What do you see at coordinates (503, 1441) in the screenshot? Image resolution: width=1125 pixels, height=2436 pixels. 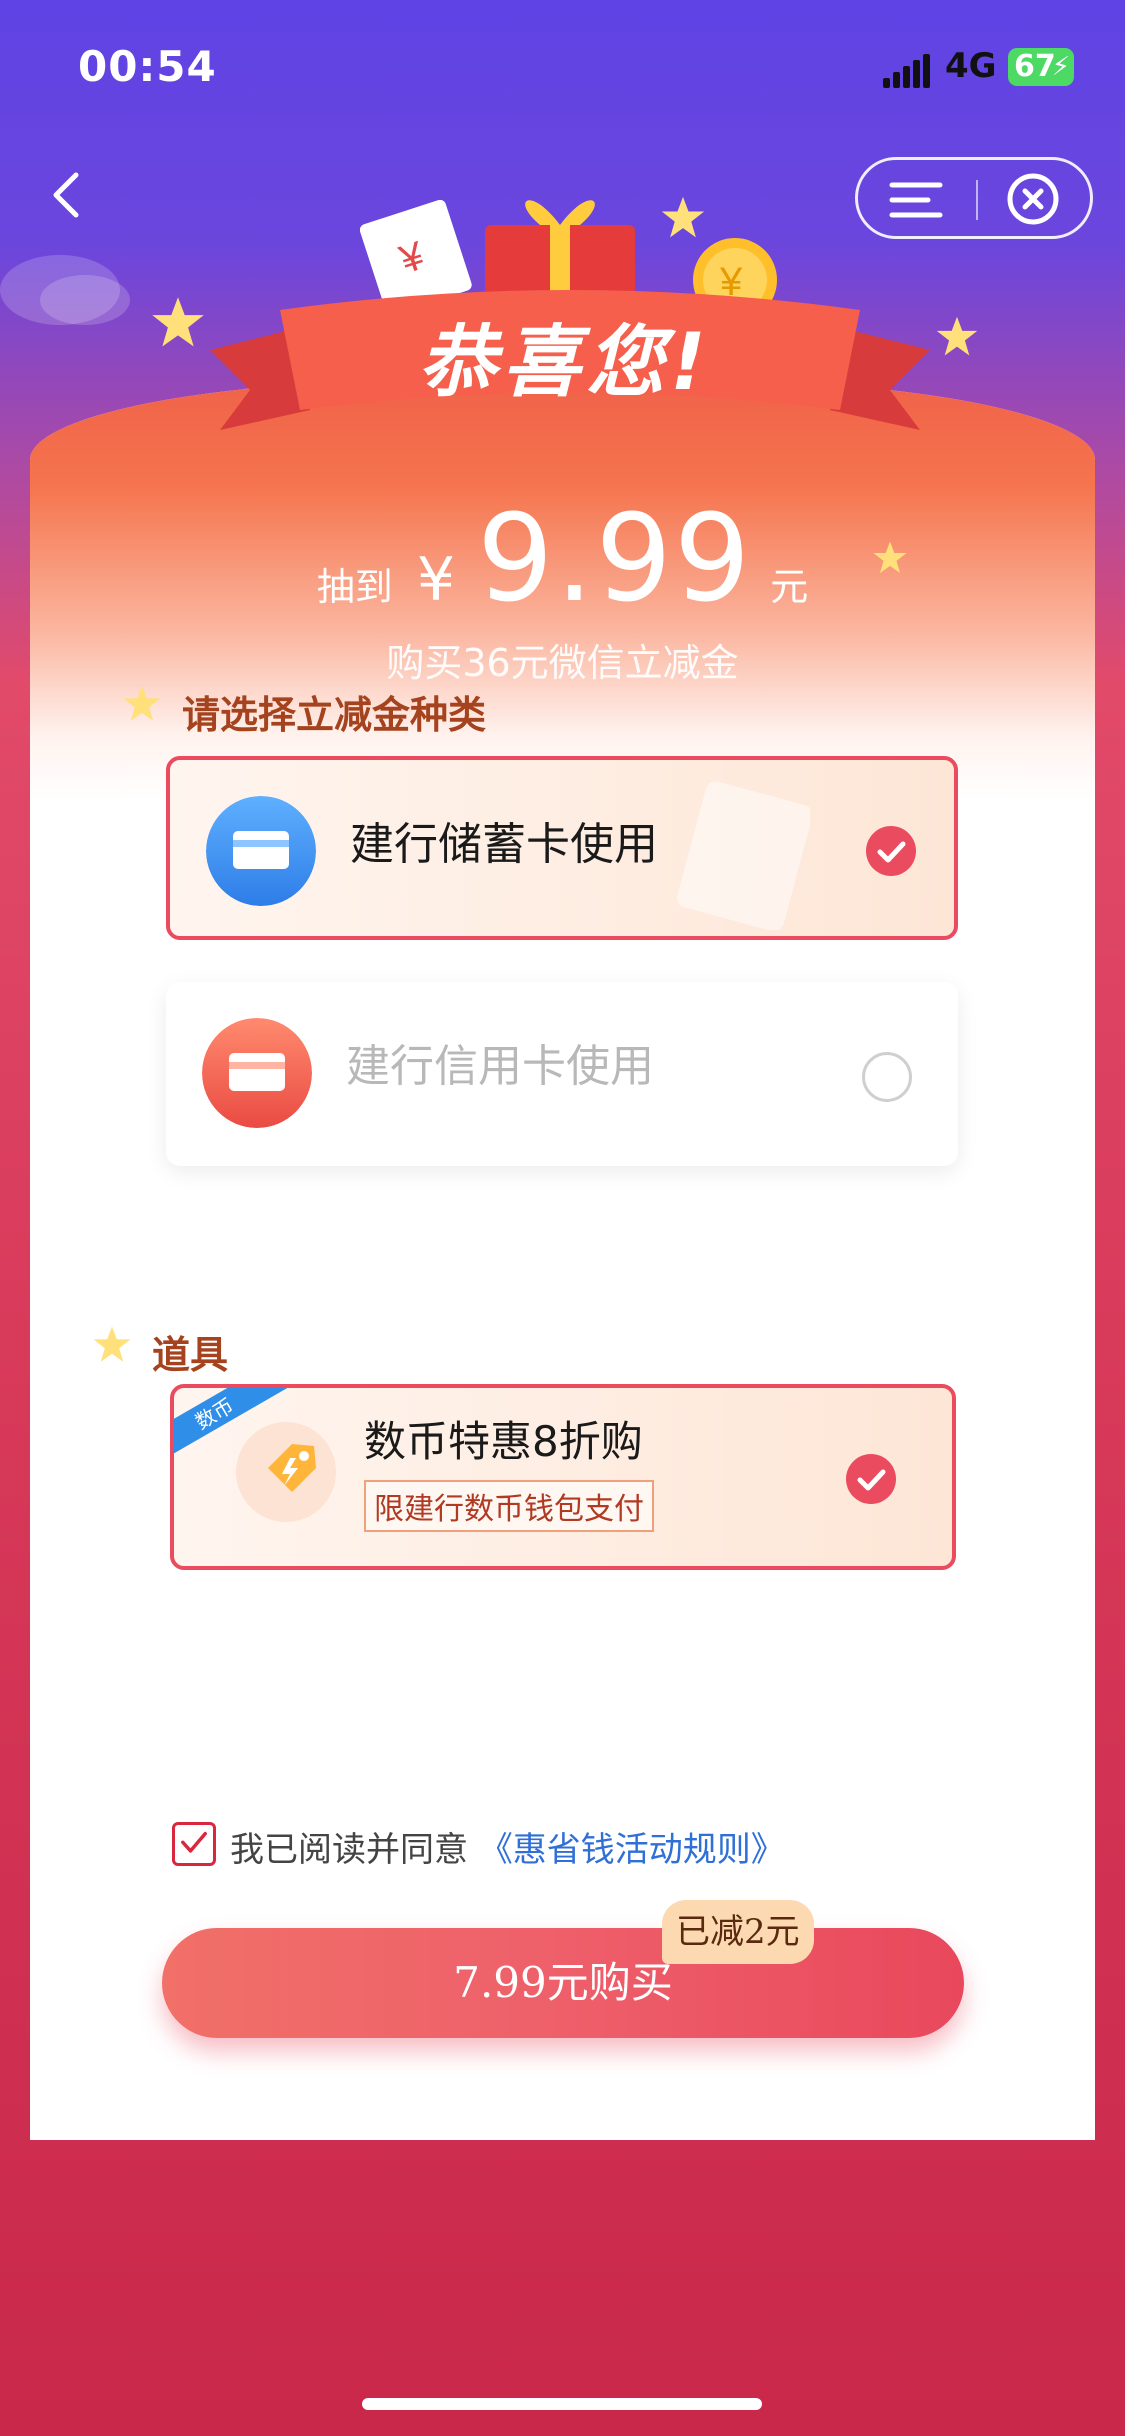 I see `prop-title: 数币特惠8折购` at bounding box center [503, 1441].